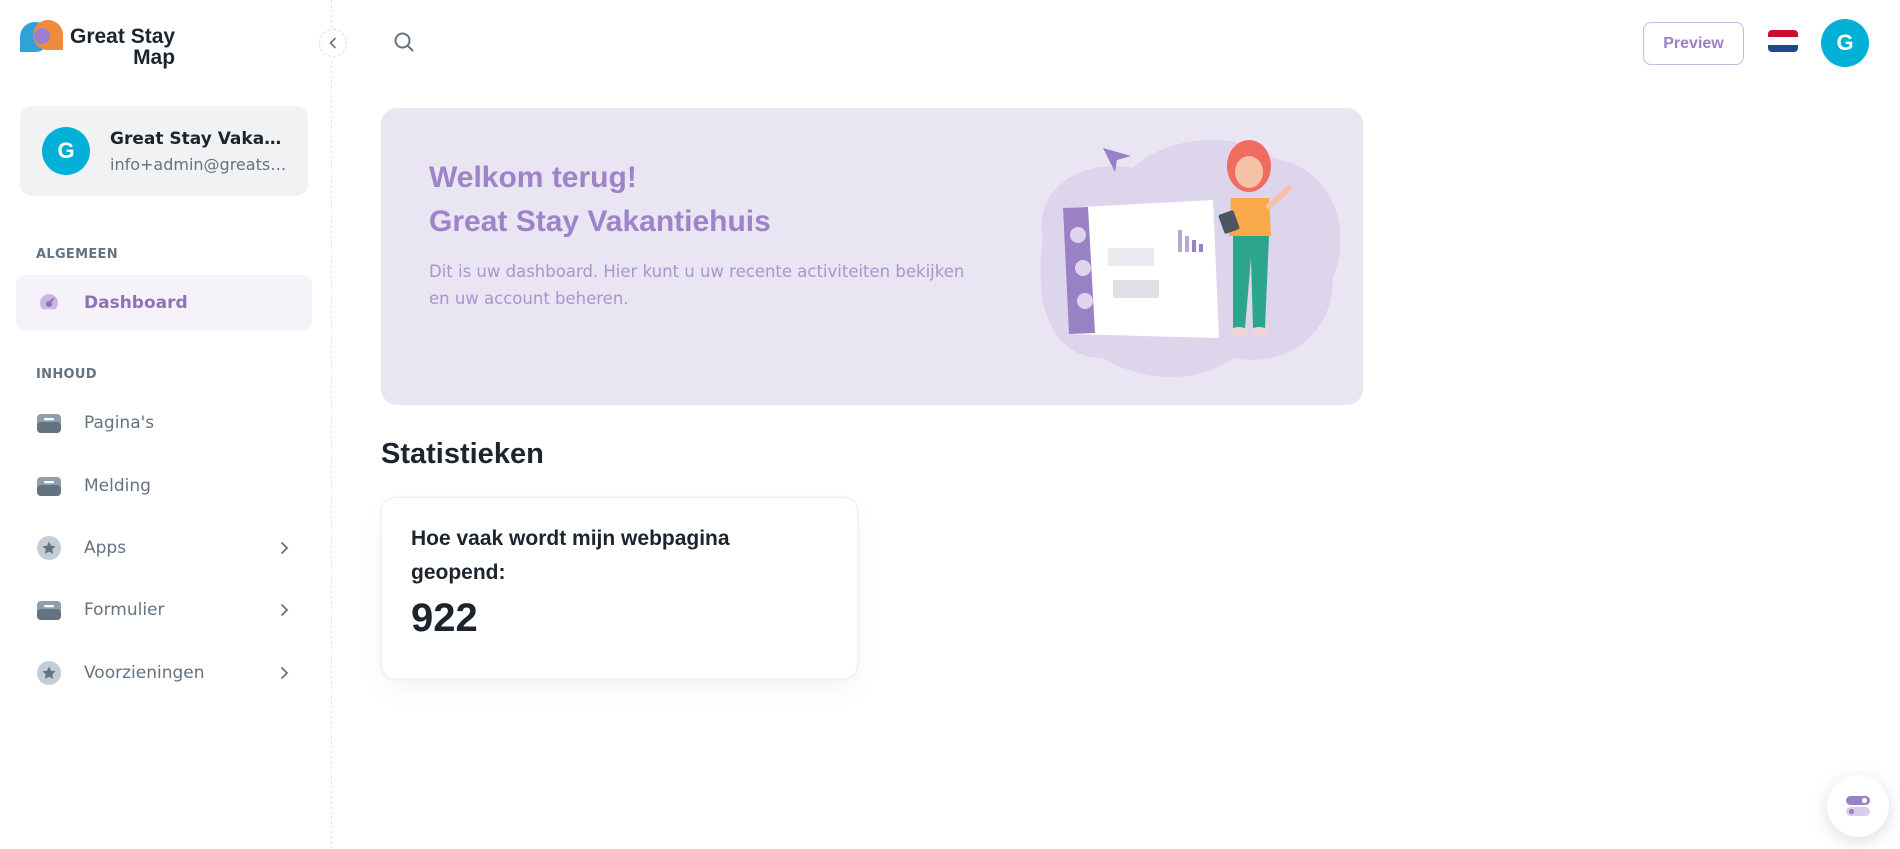 Image resolution: width=1900 pixels, height=849 pixels. I want to click on sidebar-item-voorzieningen: Voorzieningen, so click(164, 673).